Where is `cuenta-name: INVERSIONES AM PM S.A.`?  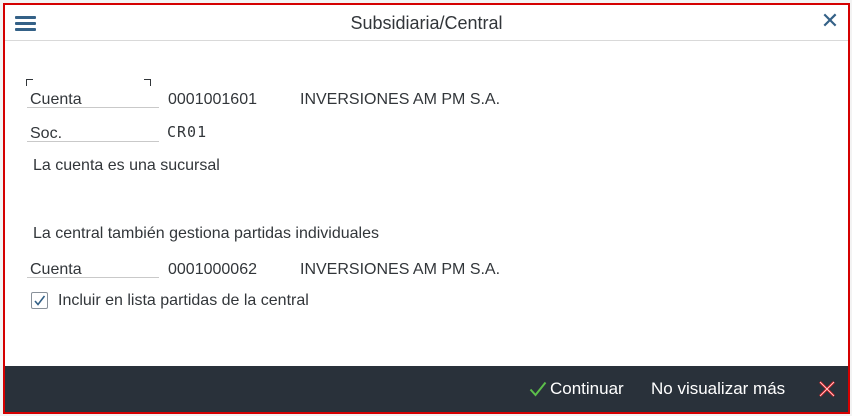
cuenta-name: INVERSIONES AM PM S.A. is located at coordinates (400, 99).